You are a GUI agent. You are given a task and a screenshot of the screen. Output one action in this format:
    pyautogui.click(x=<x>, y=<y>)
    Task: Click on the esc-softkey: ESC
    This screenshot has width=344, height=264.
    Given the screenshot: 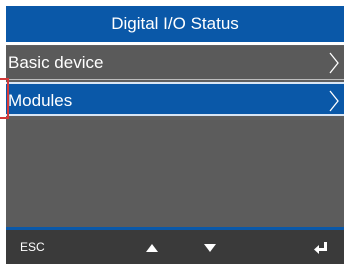 What is the action you would take?
    pyautogui.click(x=35, y=247)
    